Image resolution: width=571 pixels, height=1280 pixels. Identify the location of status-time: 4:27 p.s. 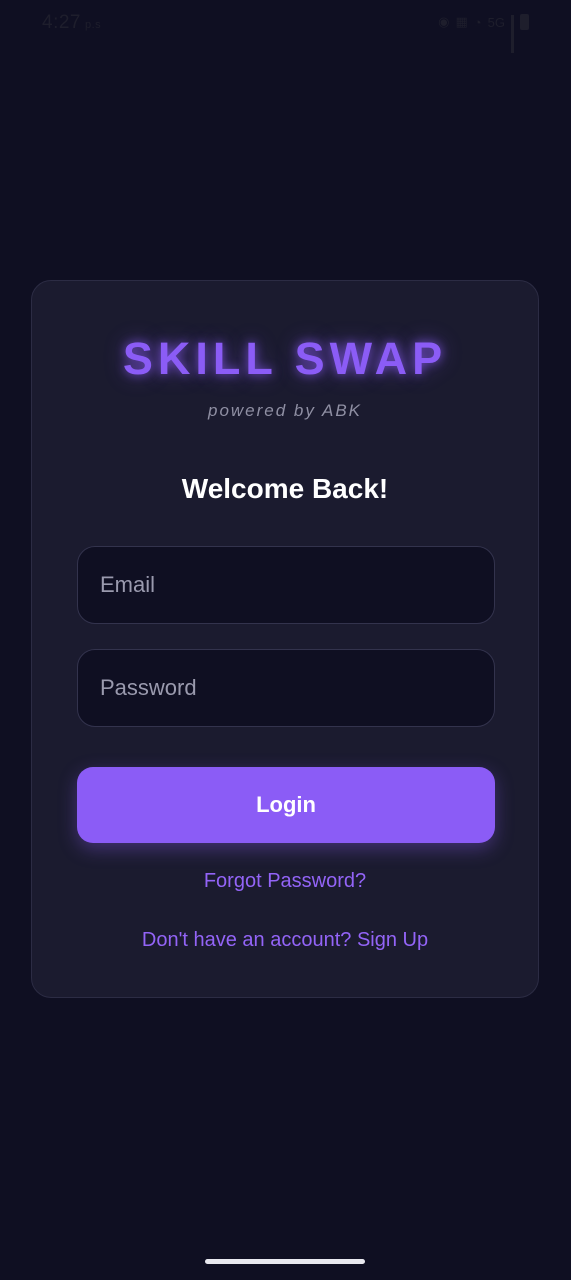
(71, 23).